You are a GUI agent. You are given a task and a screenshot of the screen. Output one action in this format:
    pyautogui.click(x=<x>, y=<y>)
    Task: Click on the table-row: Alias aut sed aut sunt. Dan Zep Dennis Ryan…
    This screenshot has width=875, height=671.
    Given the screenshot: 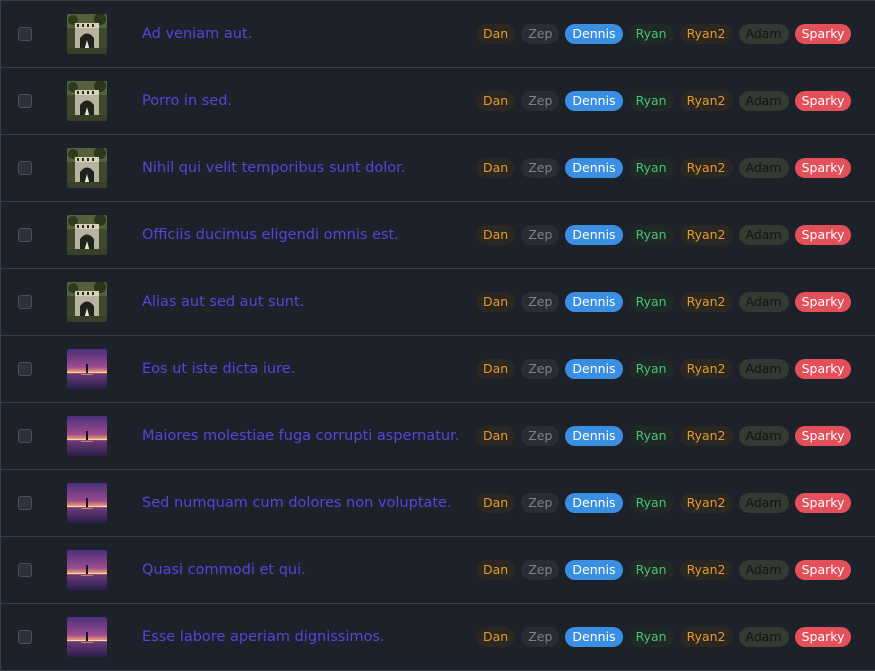 What is the action you would take?
    pyautogui.click(x=437, y=302)
    